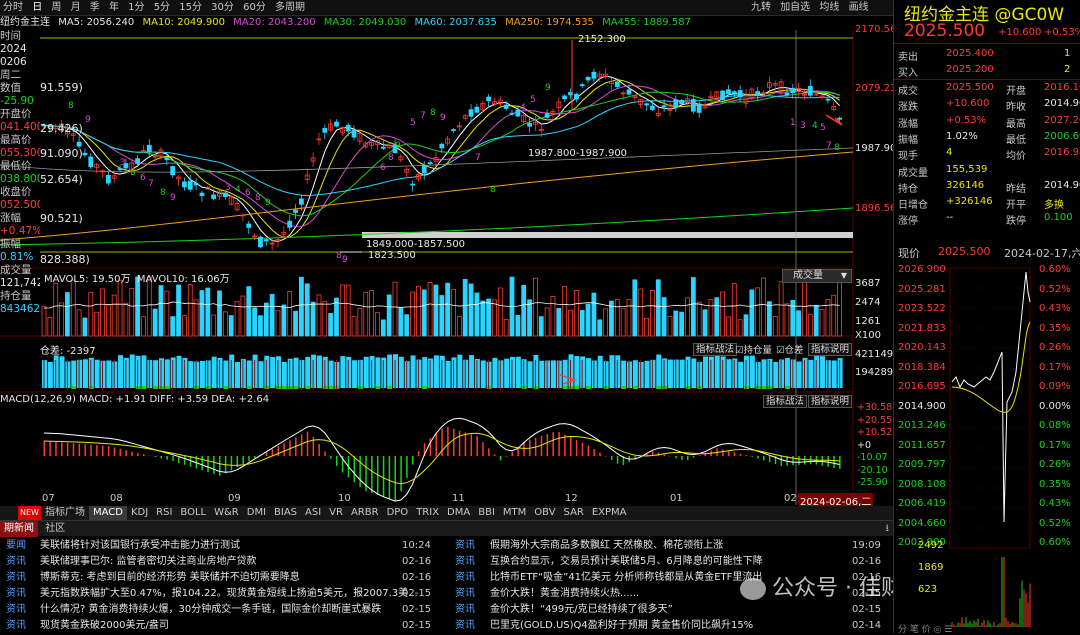 This screenshot has width=1080, height=635. What do you see at coordinates (465, 562) in the screenshot?
I see `news-item-right-1: 资讯互换合约显示，交易员预计美联储5月、6月降息的可能性下降02-16` at bounding box center [465, 562].